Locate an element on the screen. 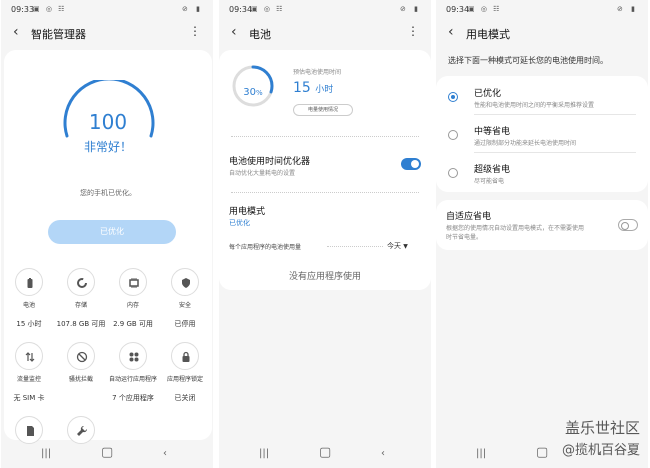  radio-optimized is located at coordinates (453, 97).